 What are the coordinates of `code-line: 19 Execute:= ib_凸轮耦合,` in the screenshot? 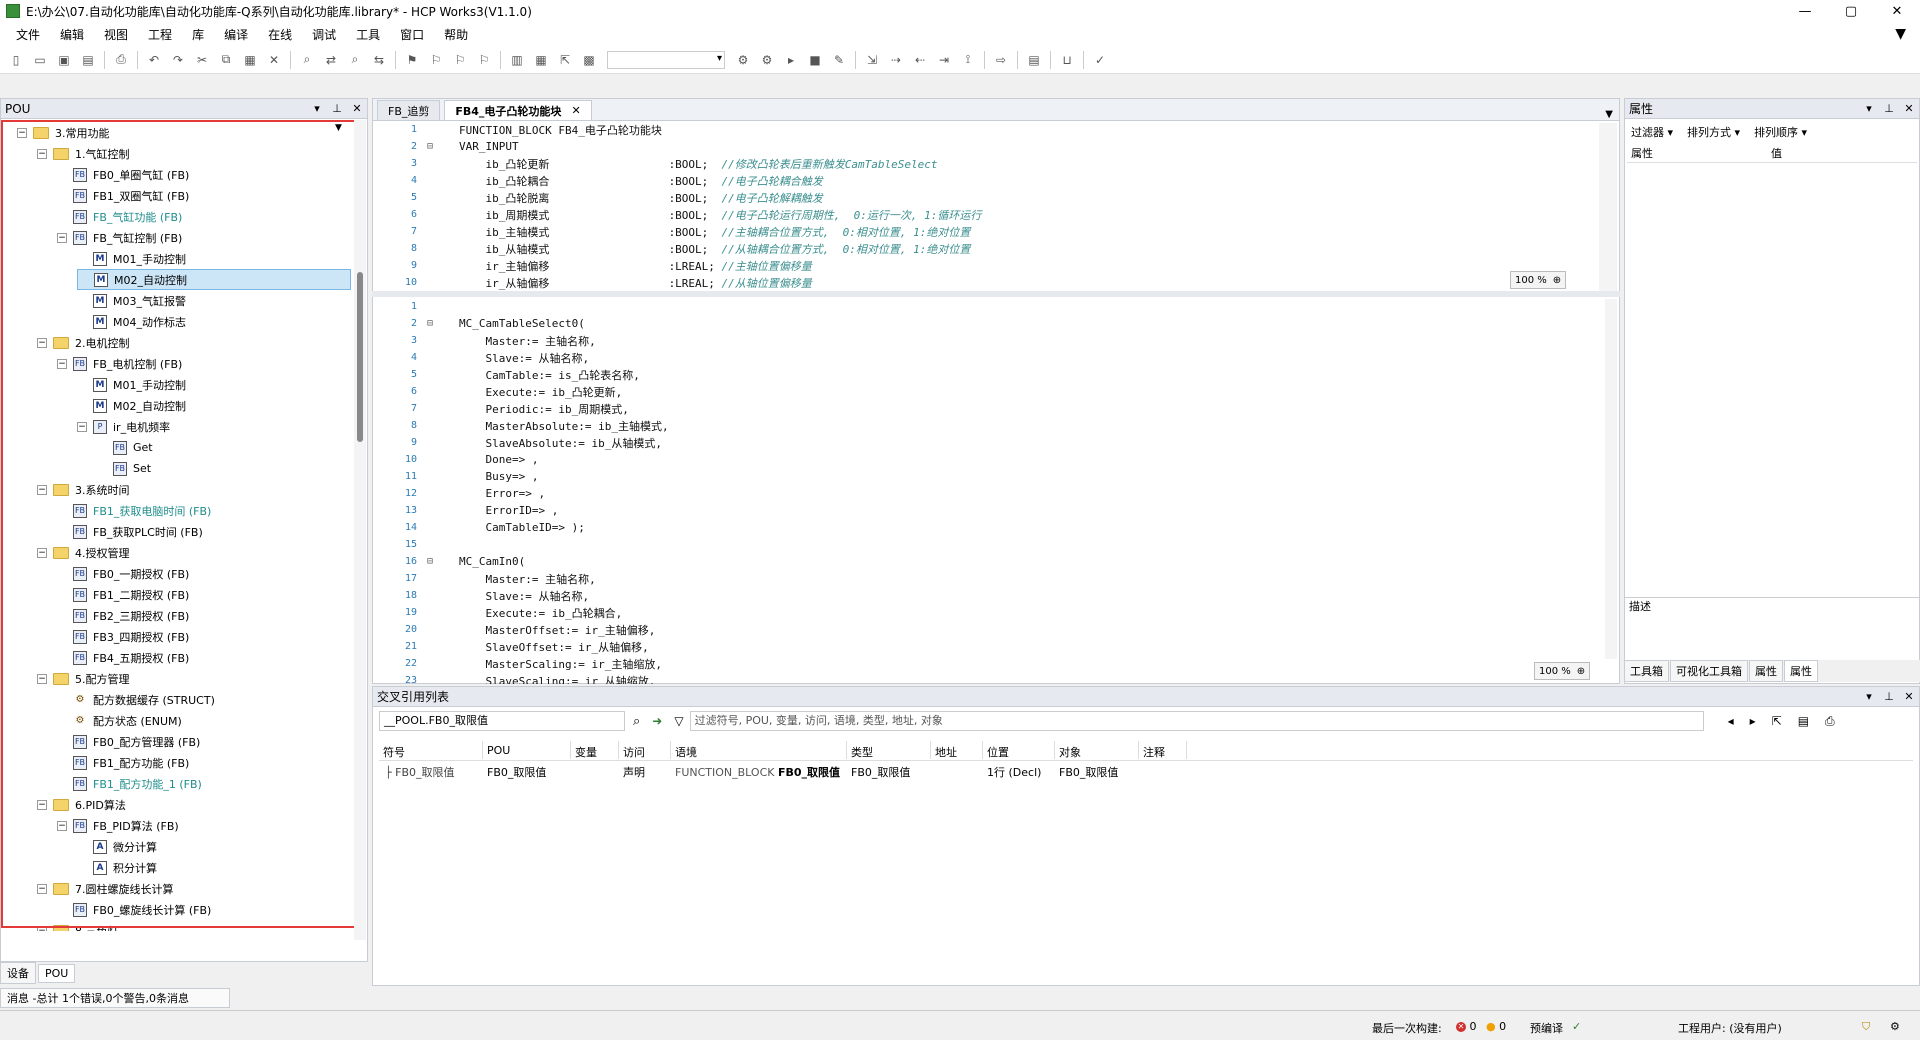 It's located at (497, 612).